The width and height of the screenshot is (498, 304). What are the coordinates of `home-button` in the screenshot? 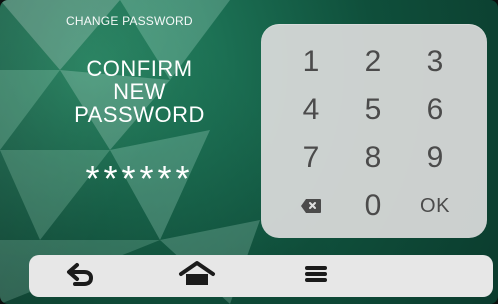 It's located at (197, 276).